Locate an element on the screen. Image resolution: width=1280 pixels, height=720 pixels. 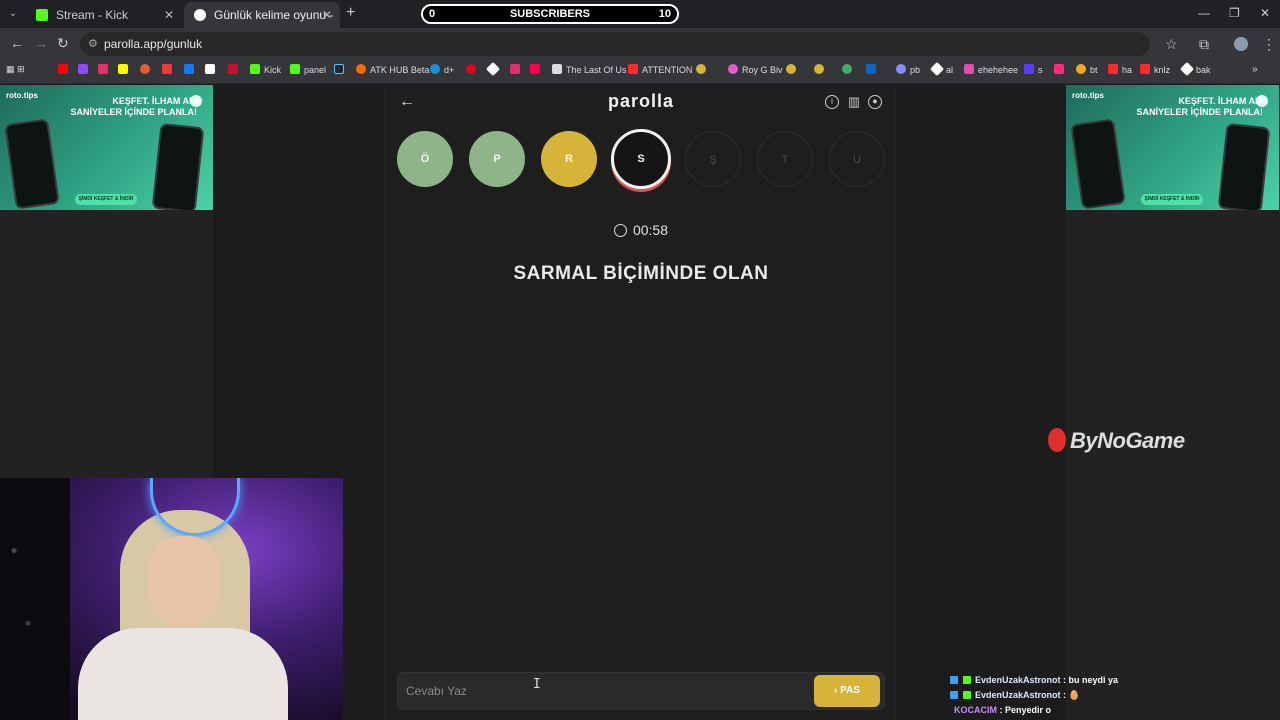
whatsapp-bookmark-icon is located at coordinates (147, 69).